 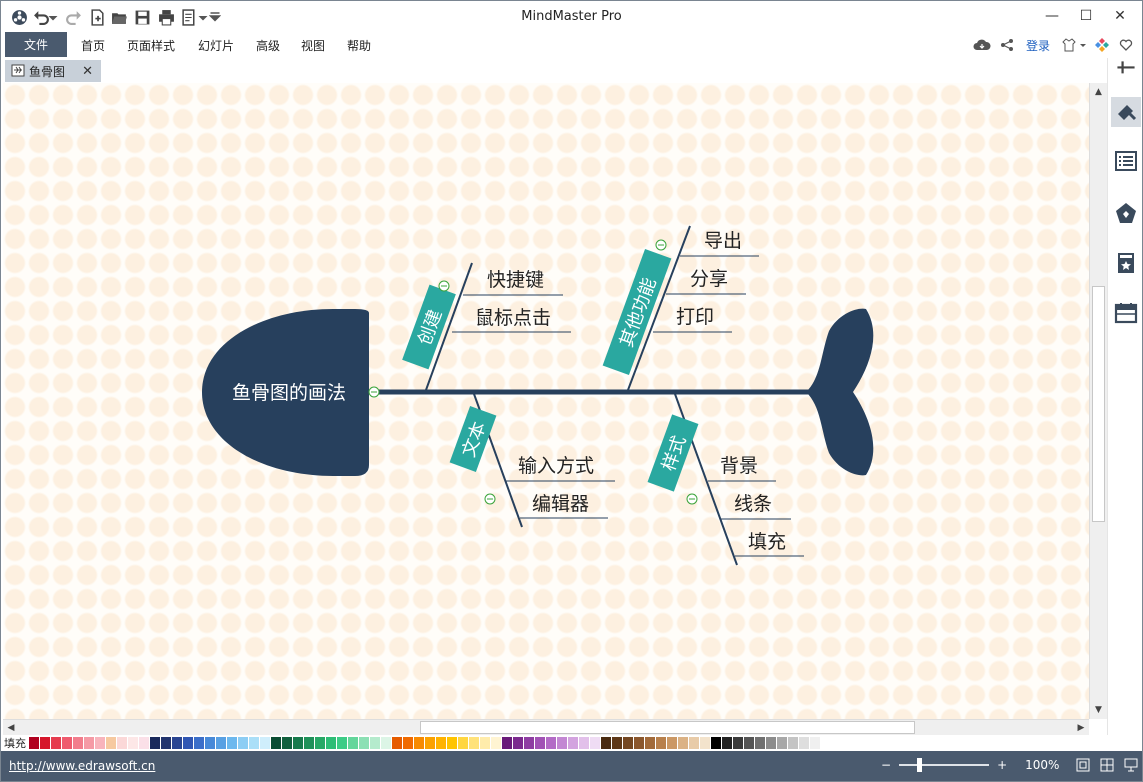 I want to click on vertical-scrollbar: ▲ ▼, so click(x=1098, y=401).